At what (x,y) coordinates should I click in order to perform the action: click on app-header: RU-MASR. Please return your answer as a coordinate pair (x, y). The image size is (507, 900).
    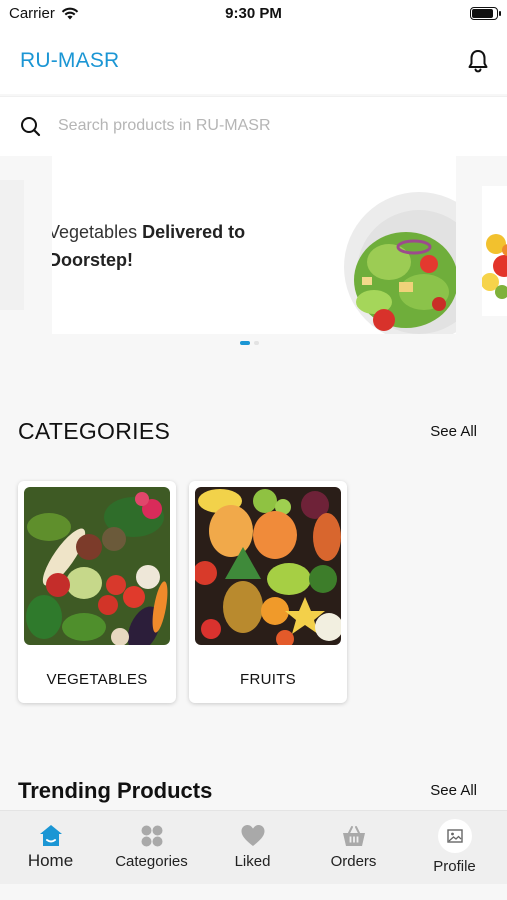
    Looking at the image, I should click on (253, 62).